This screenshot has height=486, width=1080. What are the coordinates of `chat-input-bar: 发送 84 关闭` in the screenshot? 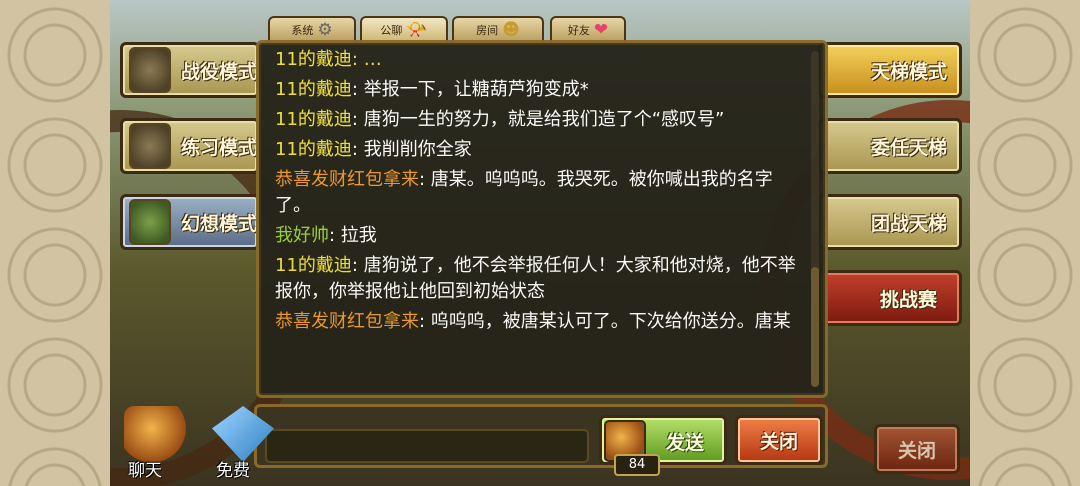 It's located at (541, 440).